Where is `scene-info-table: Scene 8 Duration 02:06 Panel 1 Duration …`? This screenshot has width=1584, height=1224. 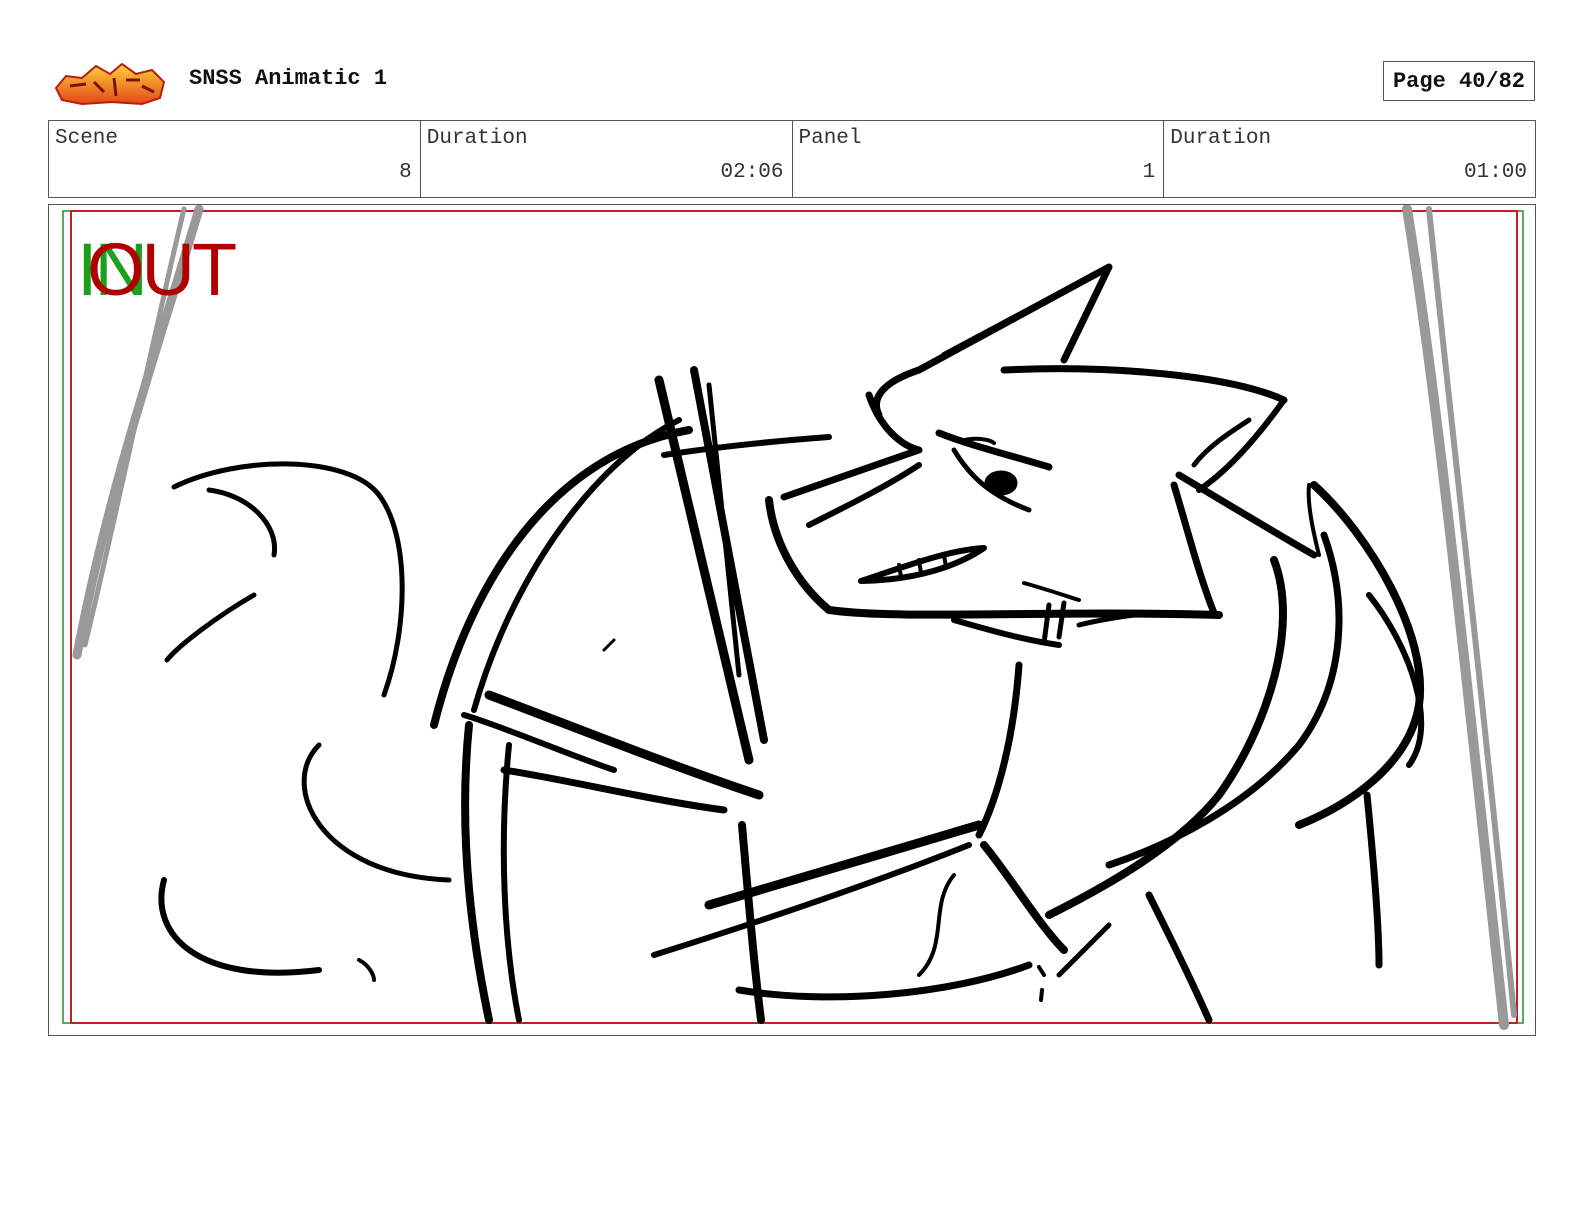
scene-info-table: Scene 8 Duration 02:06 Panel 1 Duration … is located at coordinates (792, 159).